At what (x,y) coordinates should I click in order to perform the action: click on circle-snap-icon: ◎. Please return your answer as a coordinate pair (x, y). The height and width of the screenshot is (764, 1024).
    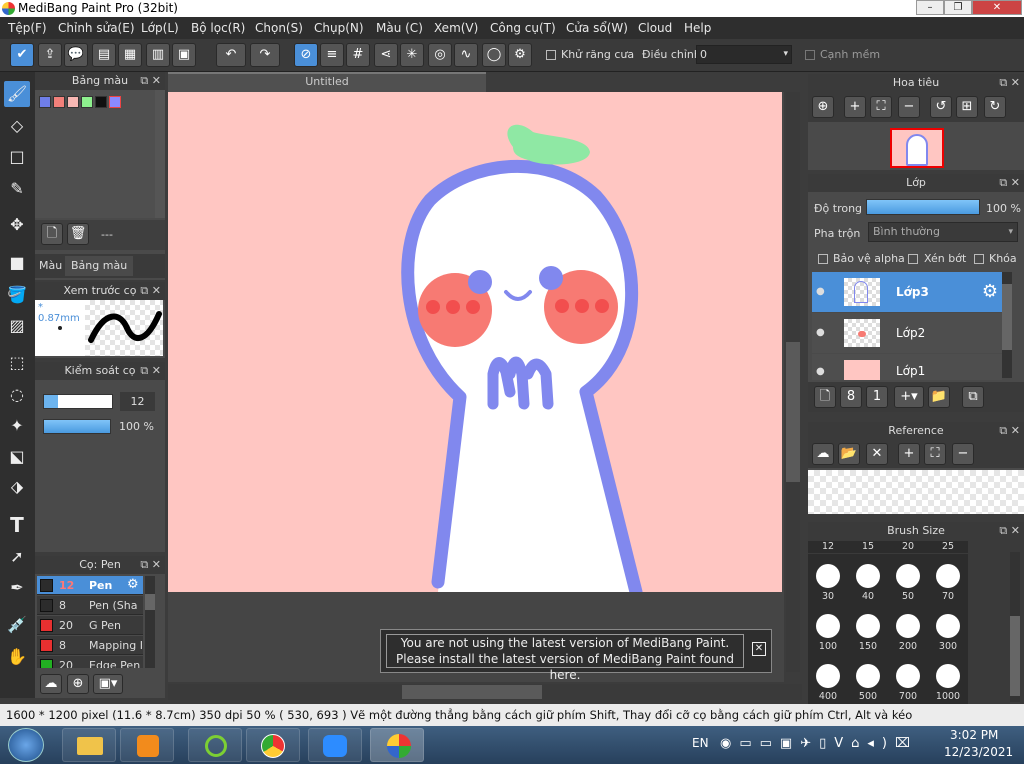
    Looking at the image, I should click on (440, 55).